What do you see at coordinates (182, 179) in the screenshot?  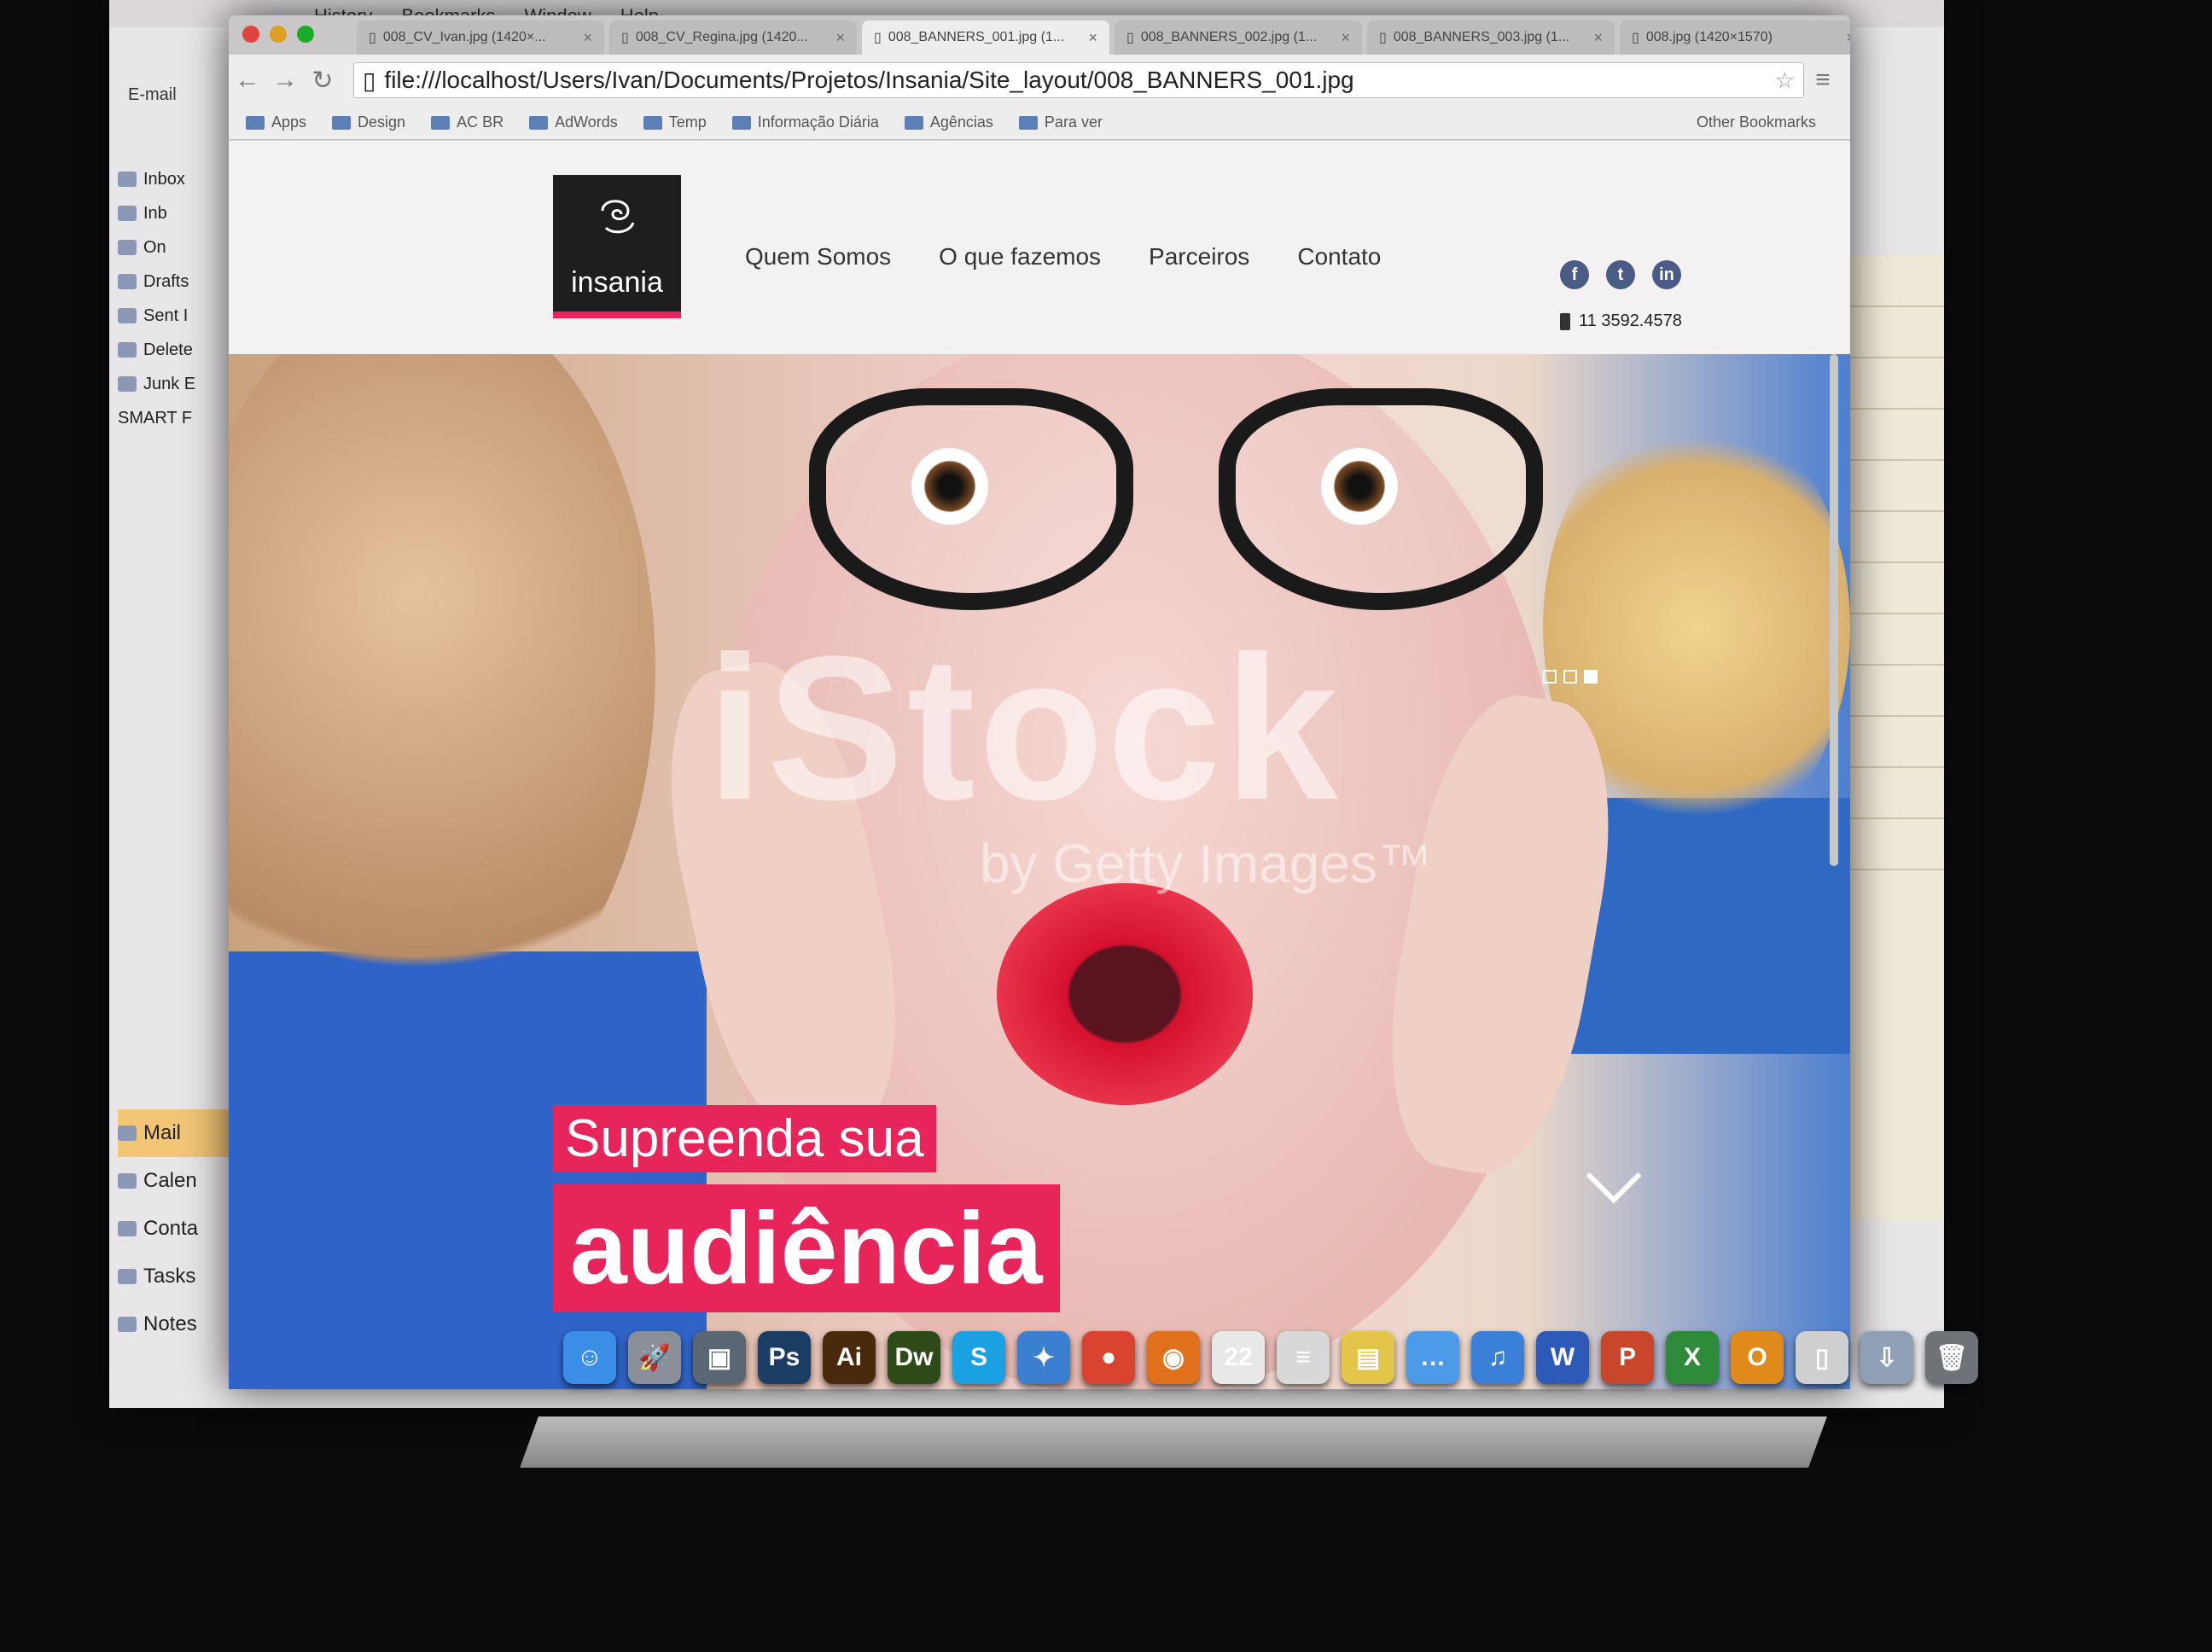 I see `folder-inbox: Inbox` at bounding box center [182, 179].